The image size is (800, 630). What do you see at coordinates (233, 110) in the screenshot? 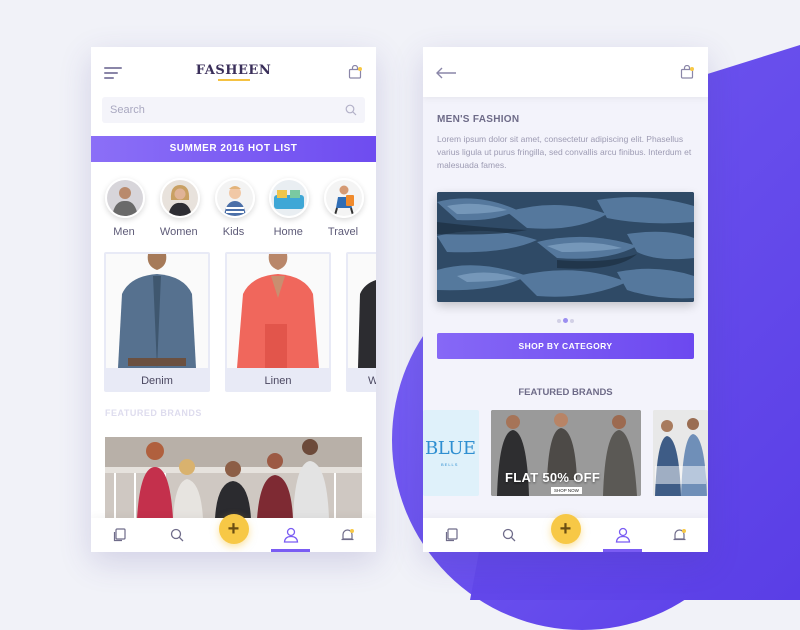
I see `search-input: Search` at bounding box center [233, 110].